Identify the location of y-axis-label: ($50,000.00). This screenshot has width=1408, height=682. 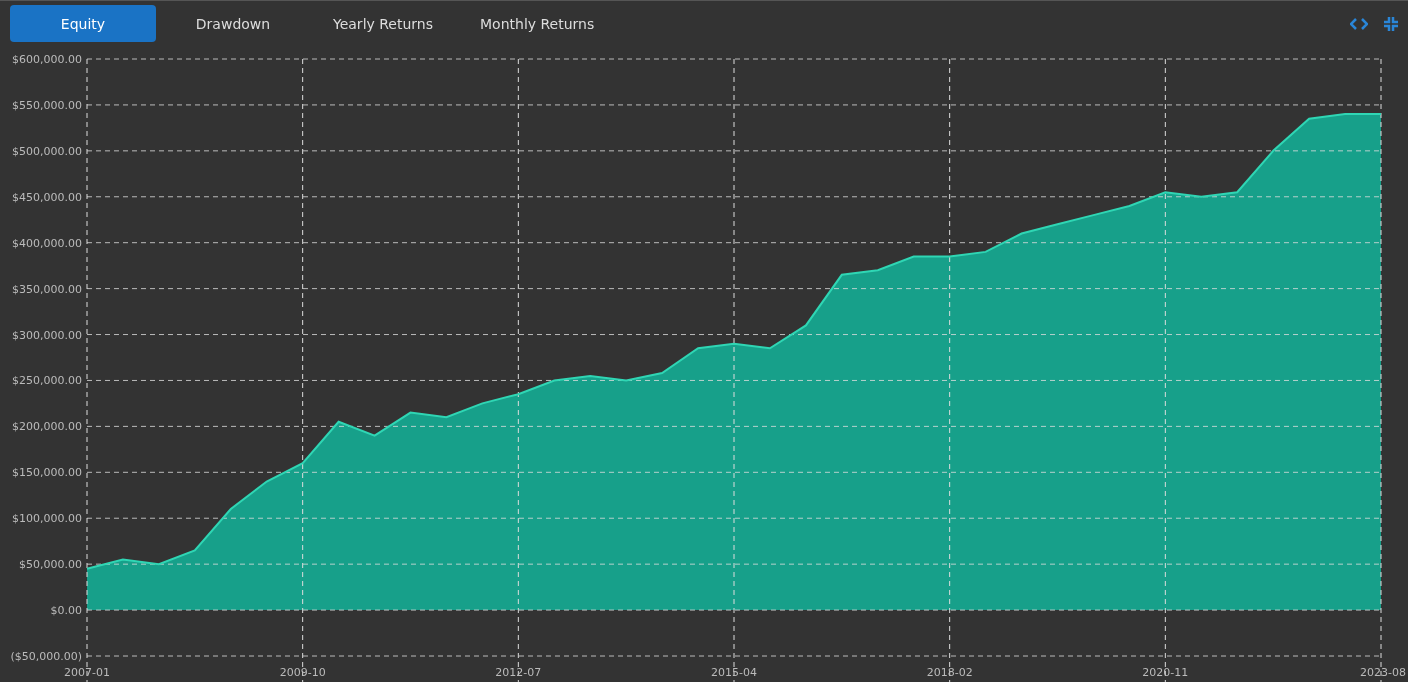
(46, 656).